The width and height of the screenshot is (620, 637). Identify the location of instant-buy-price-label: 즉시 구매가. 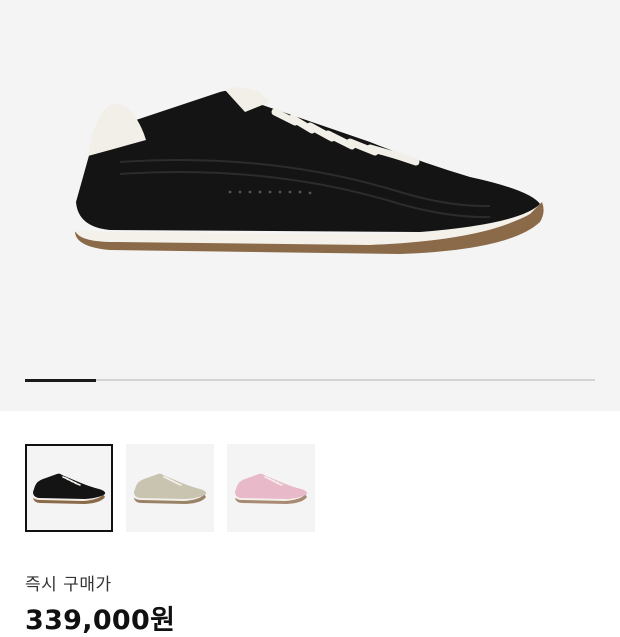
(68, 585).